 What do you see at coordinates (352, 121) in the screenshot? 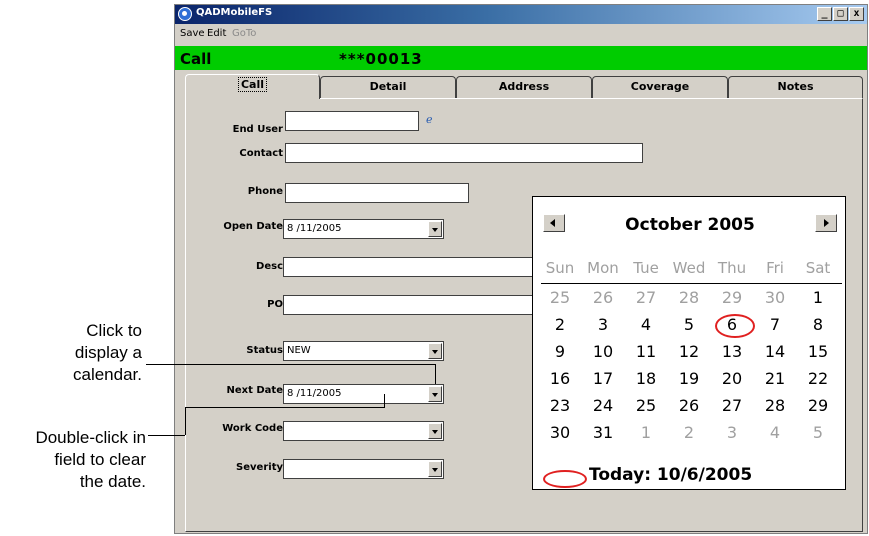
I see `end-user-input` at bounding box center [352, 121].